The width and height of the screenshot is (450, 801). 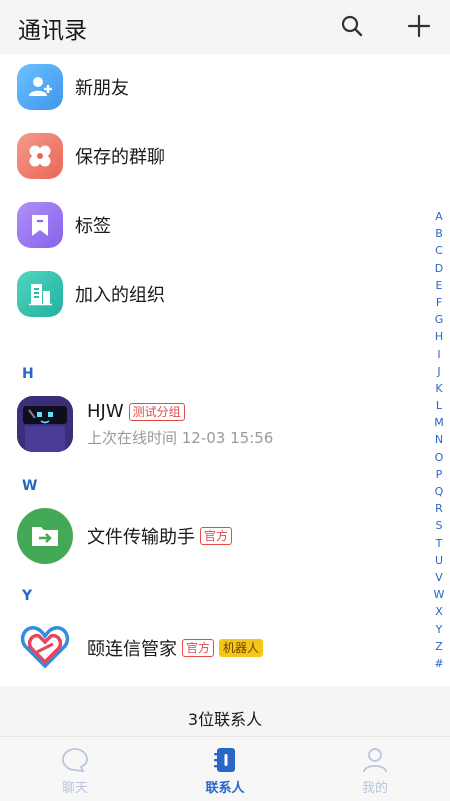 I want to click on robot-tag: 机器人, so click(x=241, y=648).